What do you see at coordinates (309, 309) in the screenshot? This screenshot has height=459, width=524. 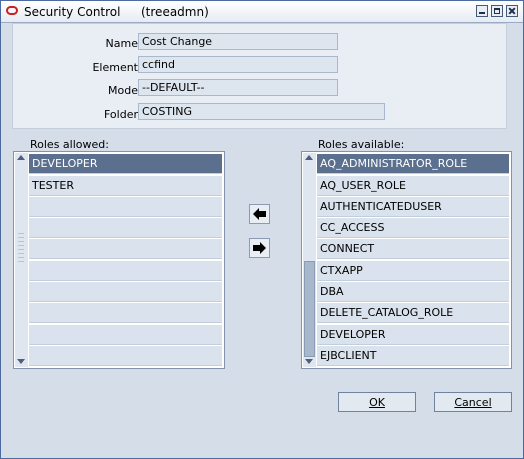 I see `scrollbar-thumb` at bounding box center [309, 309].